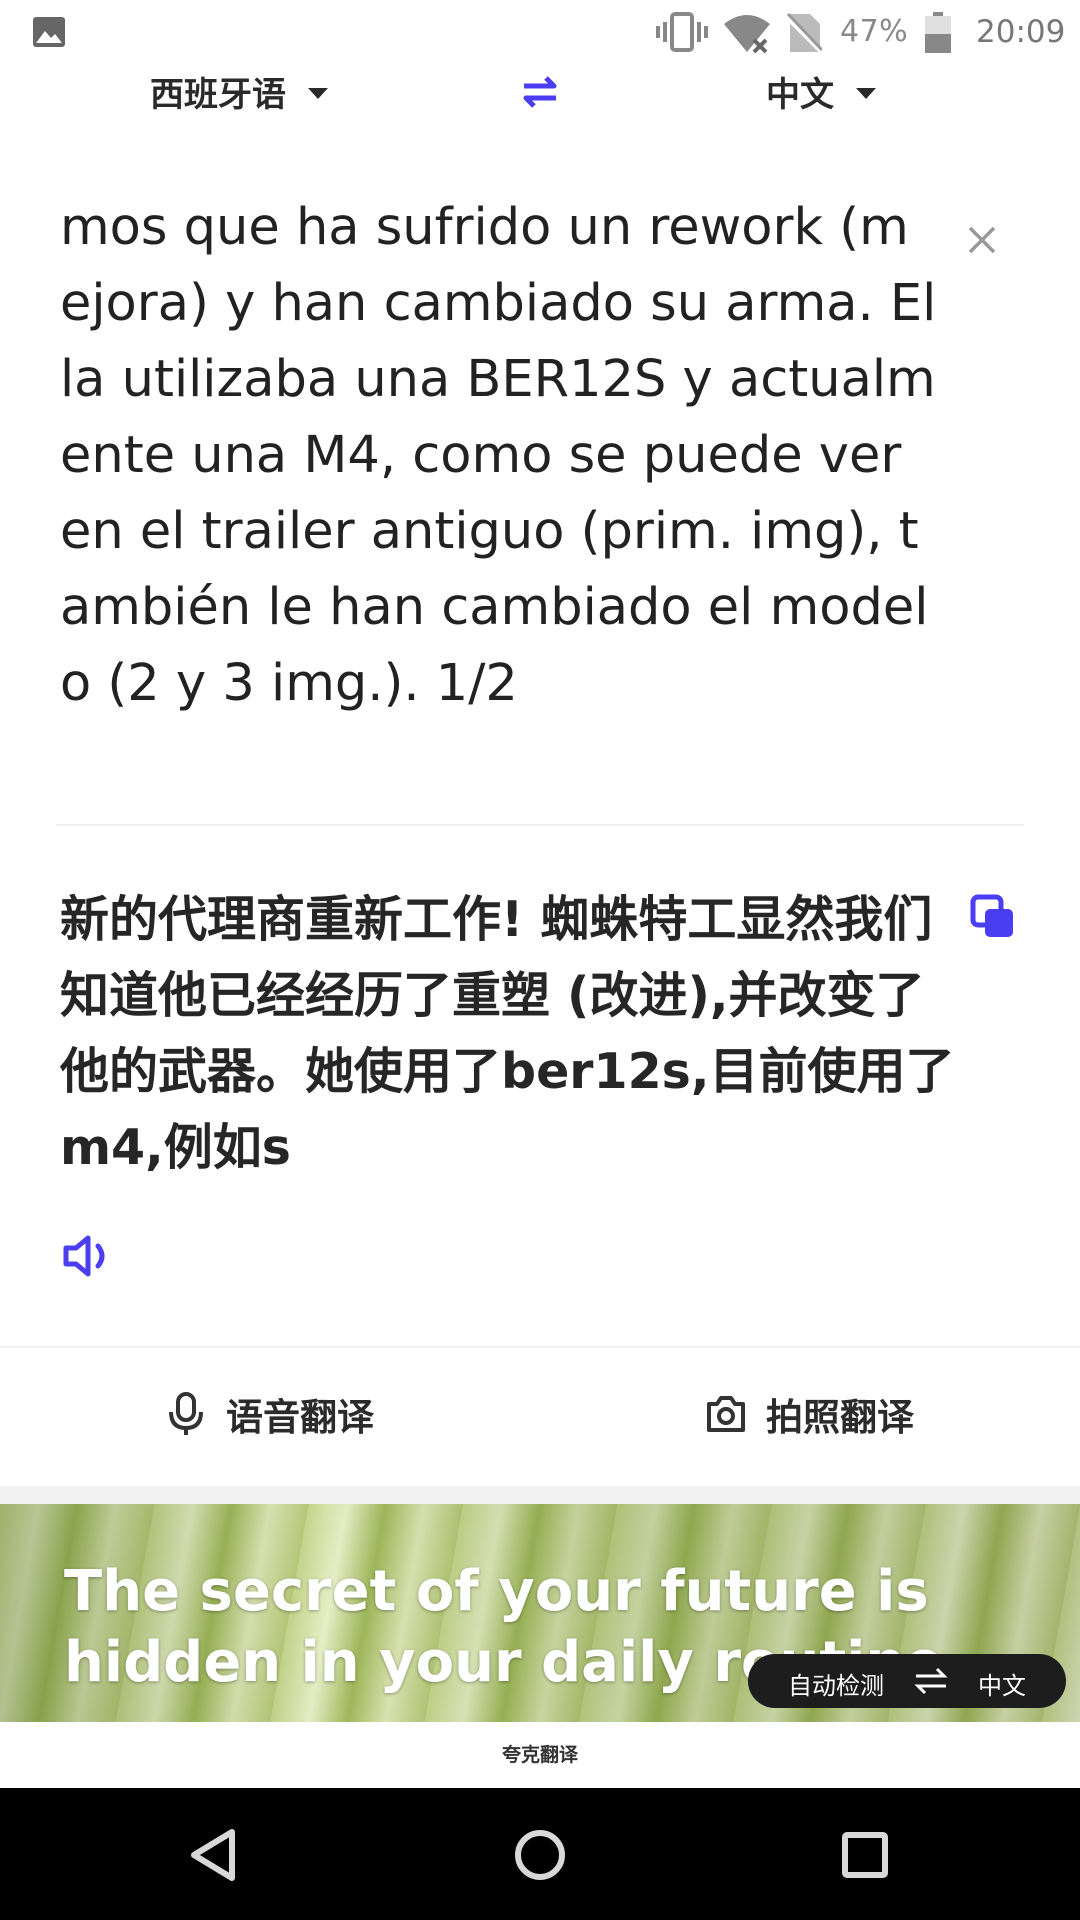 The image size is (1080, 1920). Describe the element at coordinates (931, 1681) in the screenshot. I see `swap-arrows-icon` at that location.